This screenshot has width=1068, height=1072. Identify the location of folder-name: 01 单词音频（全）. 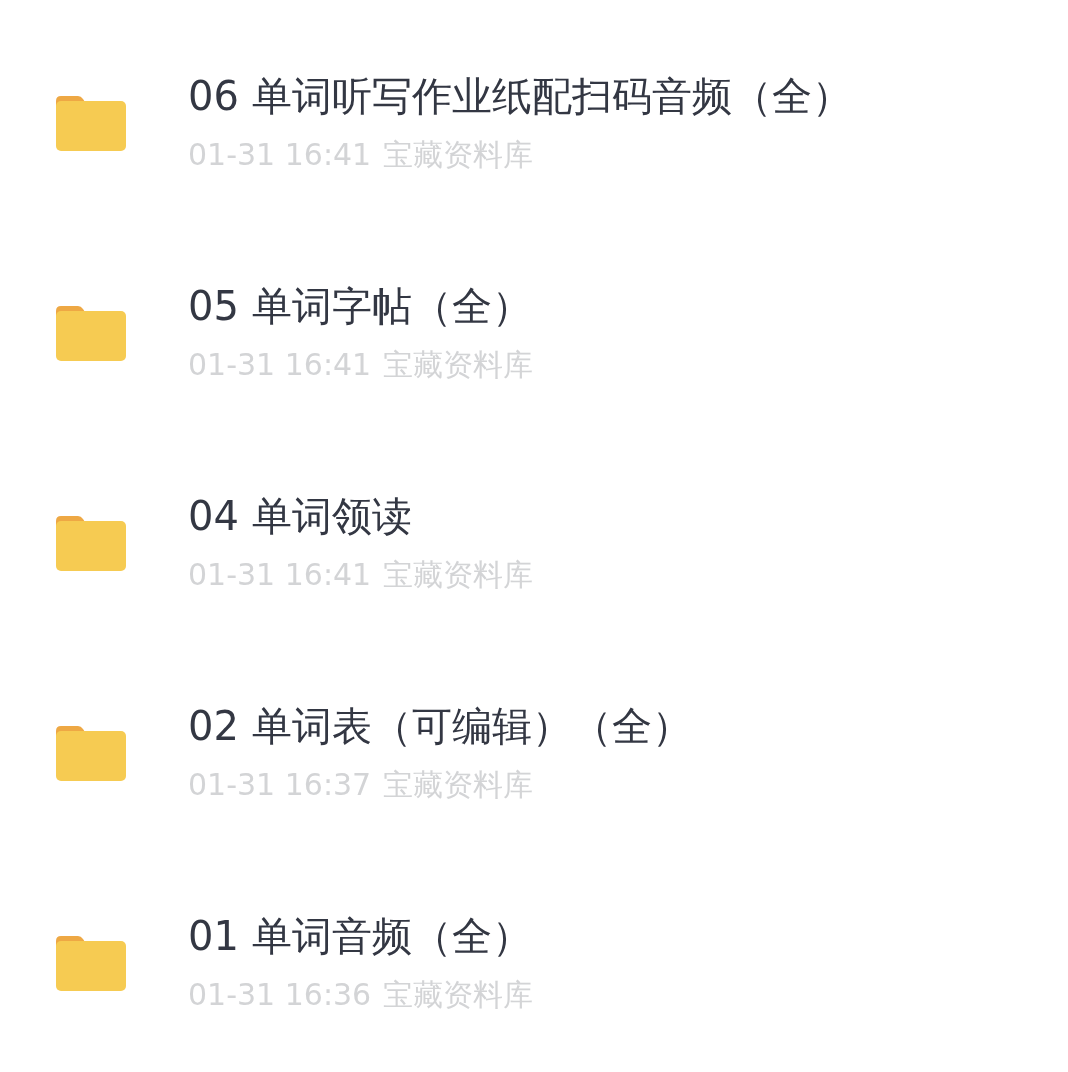
(361, 936).